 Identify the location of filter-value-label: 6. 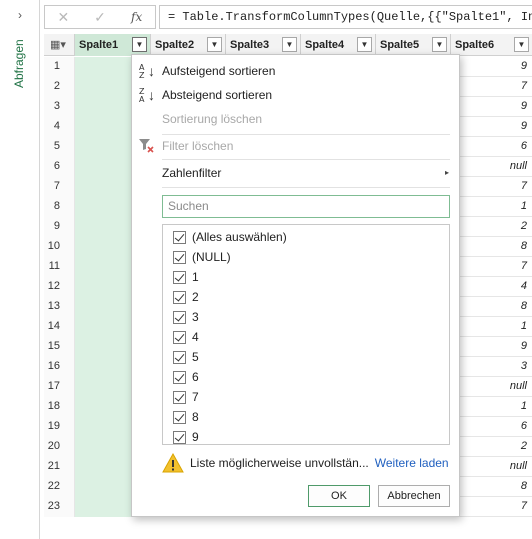
(195, 377).